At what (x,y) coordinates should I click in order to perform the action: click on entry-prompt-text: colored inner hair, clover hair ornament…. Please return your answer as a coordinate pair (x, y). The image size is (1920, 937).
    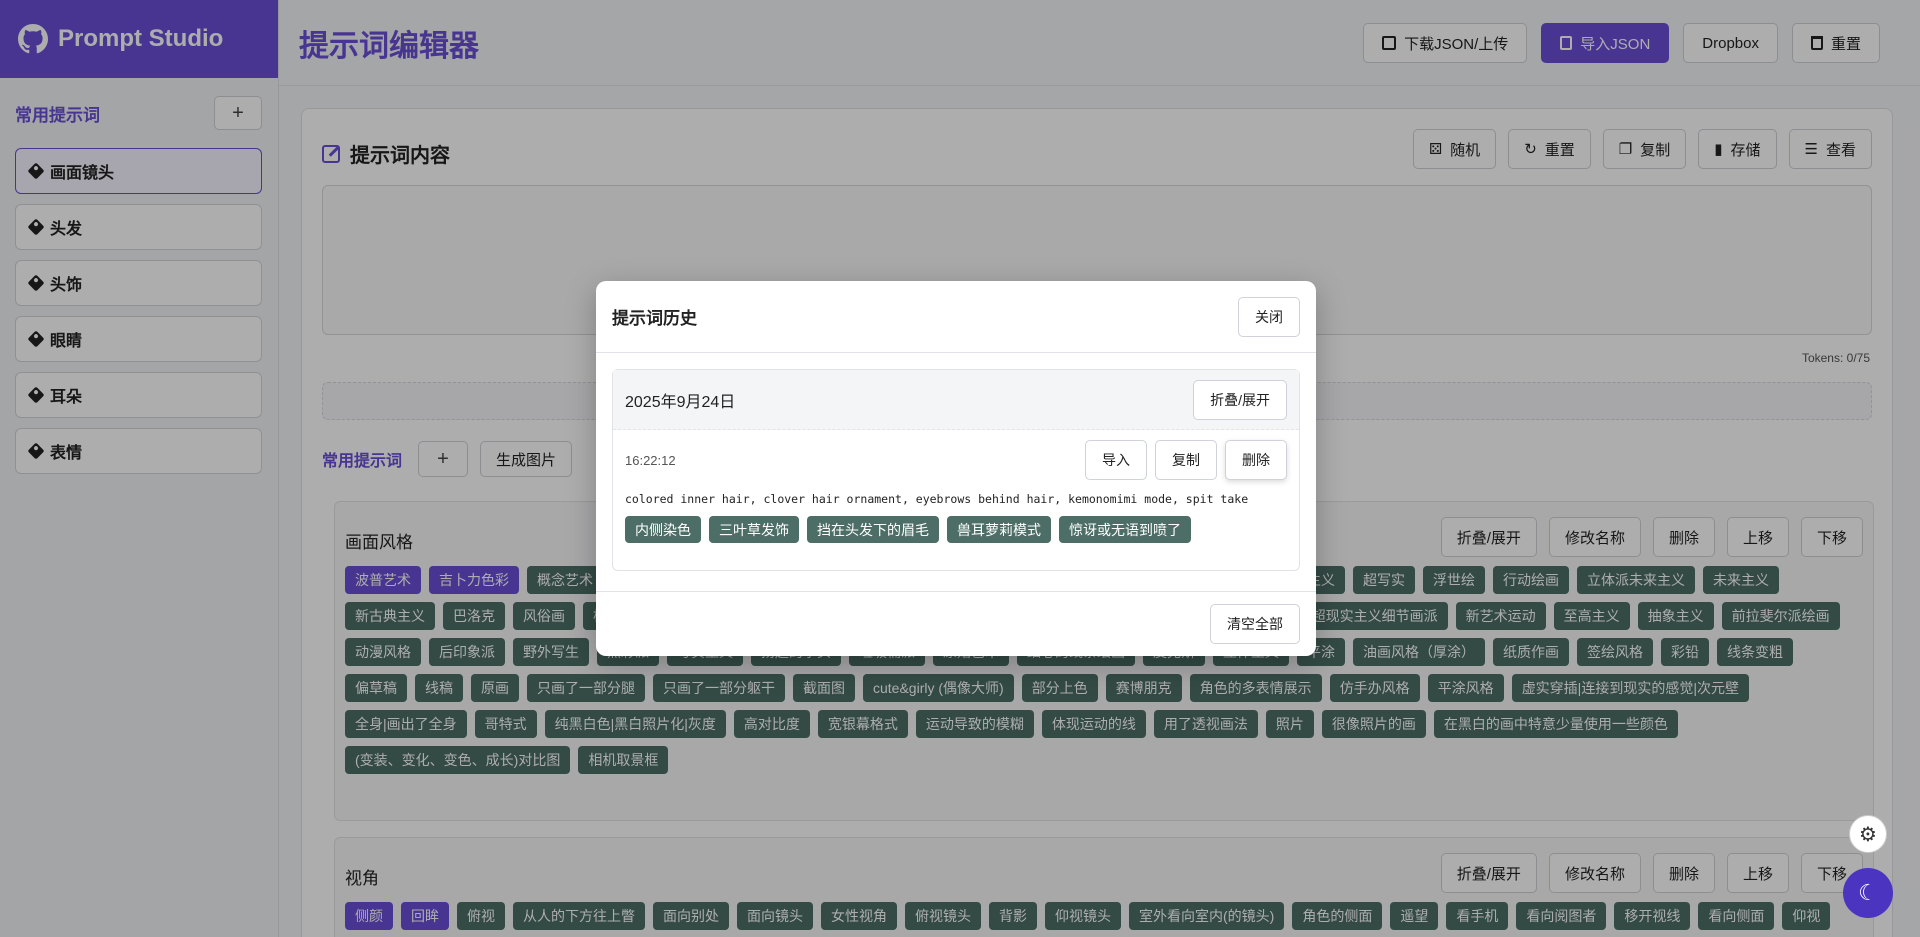
    Looking at the image, I should click on (937, 499).